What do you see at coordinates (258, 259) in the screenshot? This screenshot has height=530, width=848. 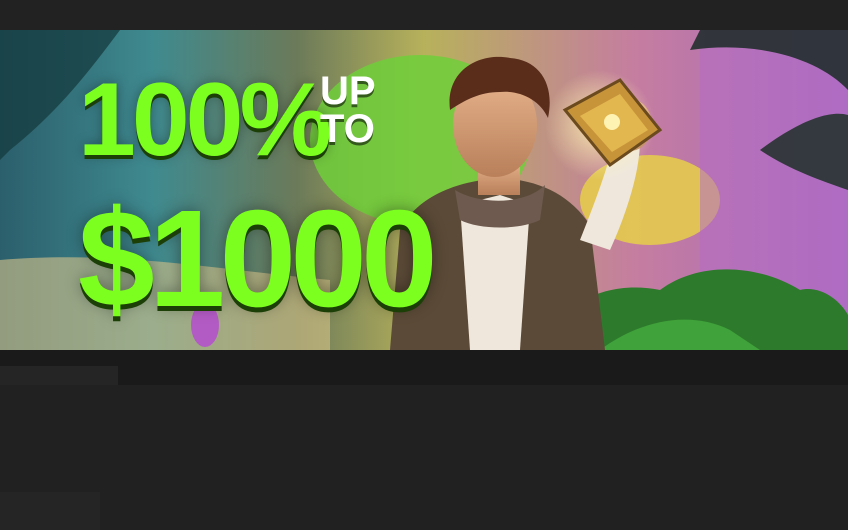 I see `bonus-amount: $1000` at bounding box center [258, 259].